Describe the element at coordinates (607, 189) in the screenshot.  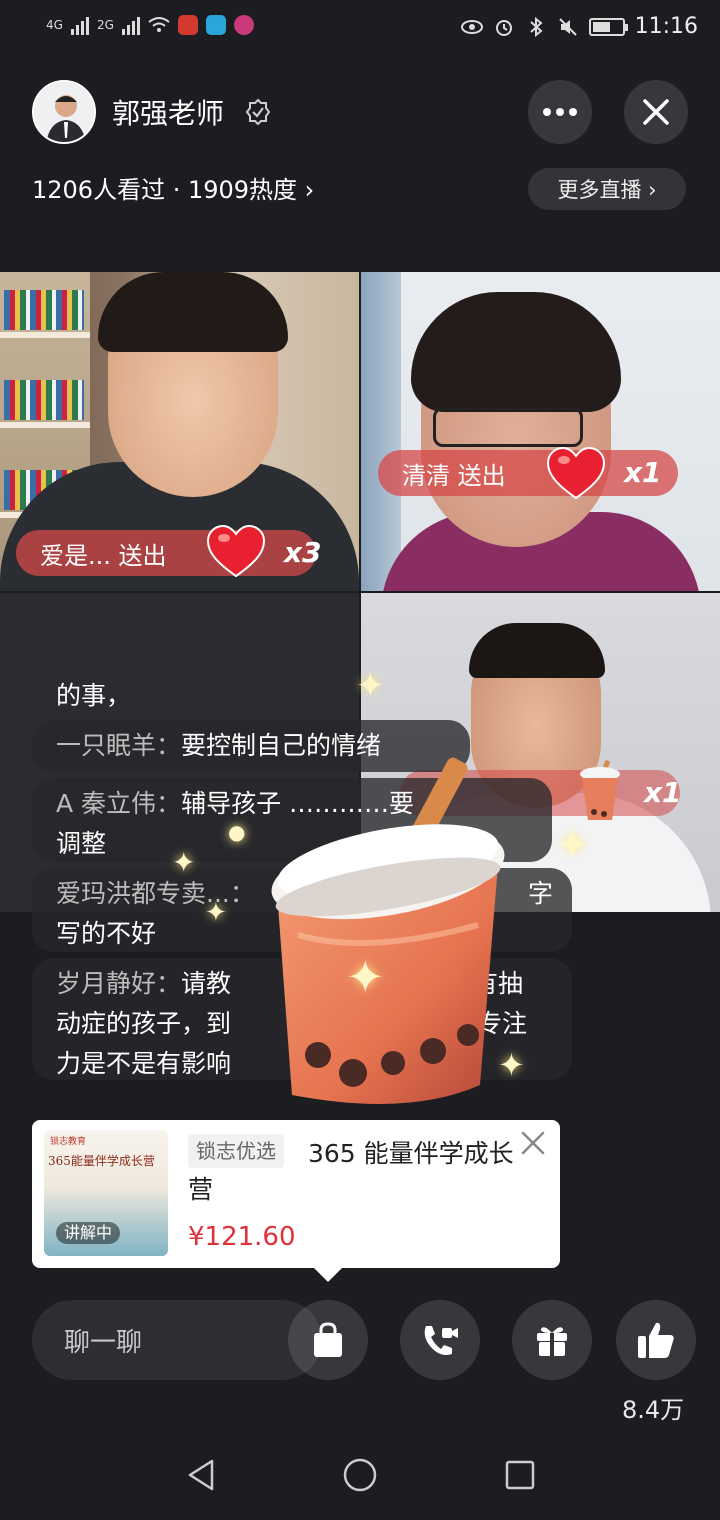
I see `more-live-button: 更多直播 ›` at that location.